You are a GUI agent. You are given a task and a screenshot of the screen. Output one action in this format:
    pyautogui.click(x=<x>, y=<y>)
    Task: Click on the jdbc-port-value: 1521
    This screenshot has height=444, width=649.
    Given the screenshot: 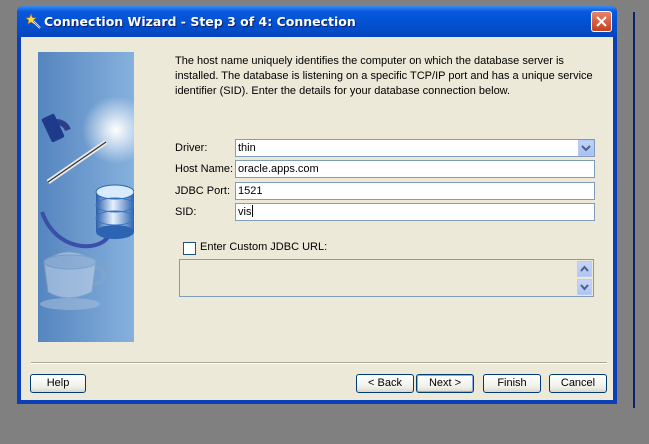 What is the action you would take?
    pyautogui.click(x=250, y=191)
    